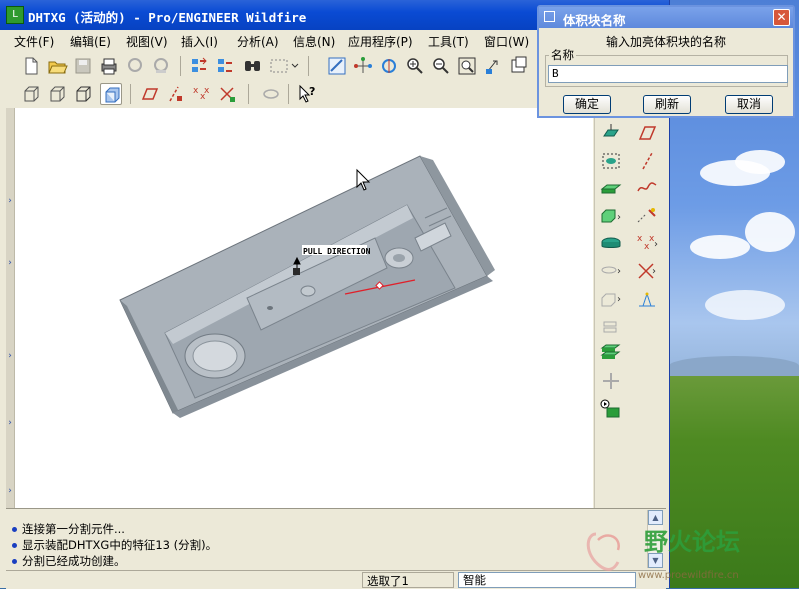 Image resolution: width=799 pixels, height=589 pixels. What do you see at coordinates (594, 20) in the screenshot?
I see `dialog-title: 体积块名称` at bounding box center [594, 20].